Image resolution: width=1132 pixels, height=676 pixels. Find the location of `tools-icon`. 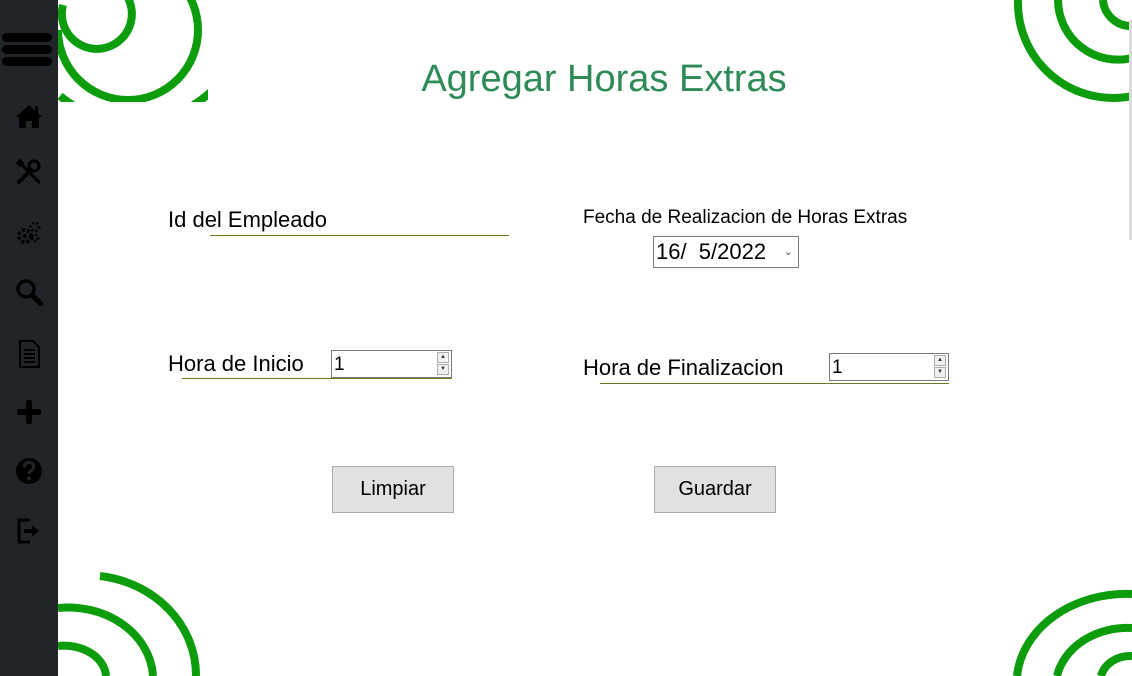

tools-icon is located at coordinates (28, 171).